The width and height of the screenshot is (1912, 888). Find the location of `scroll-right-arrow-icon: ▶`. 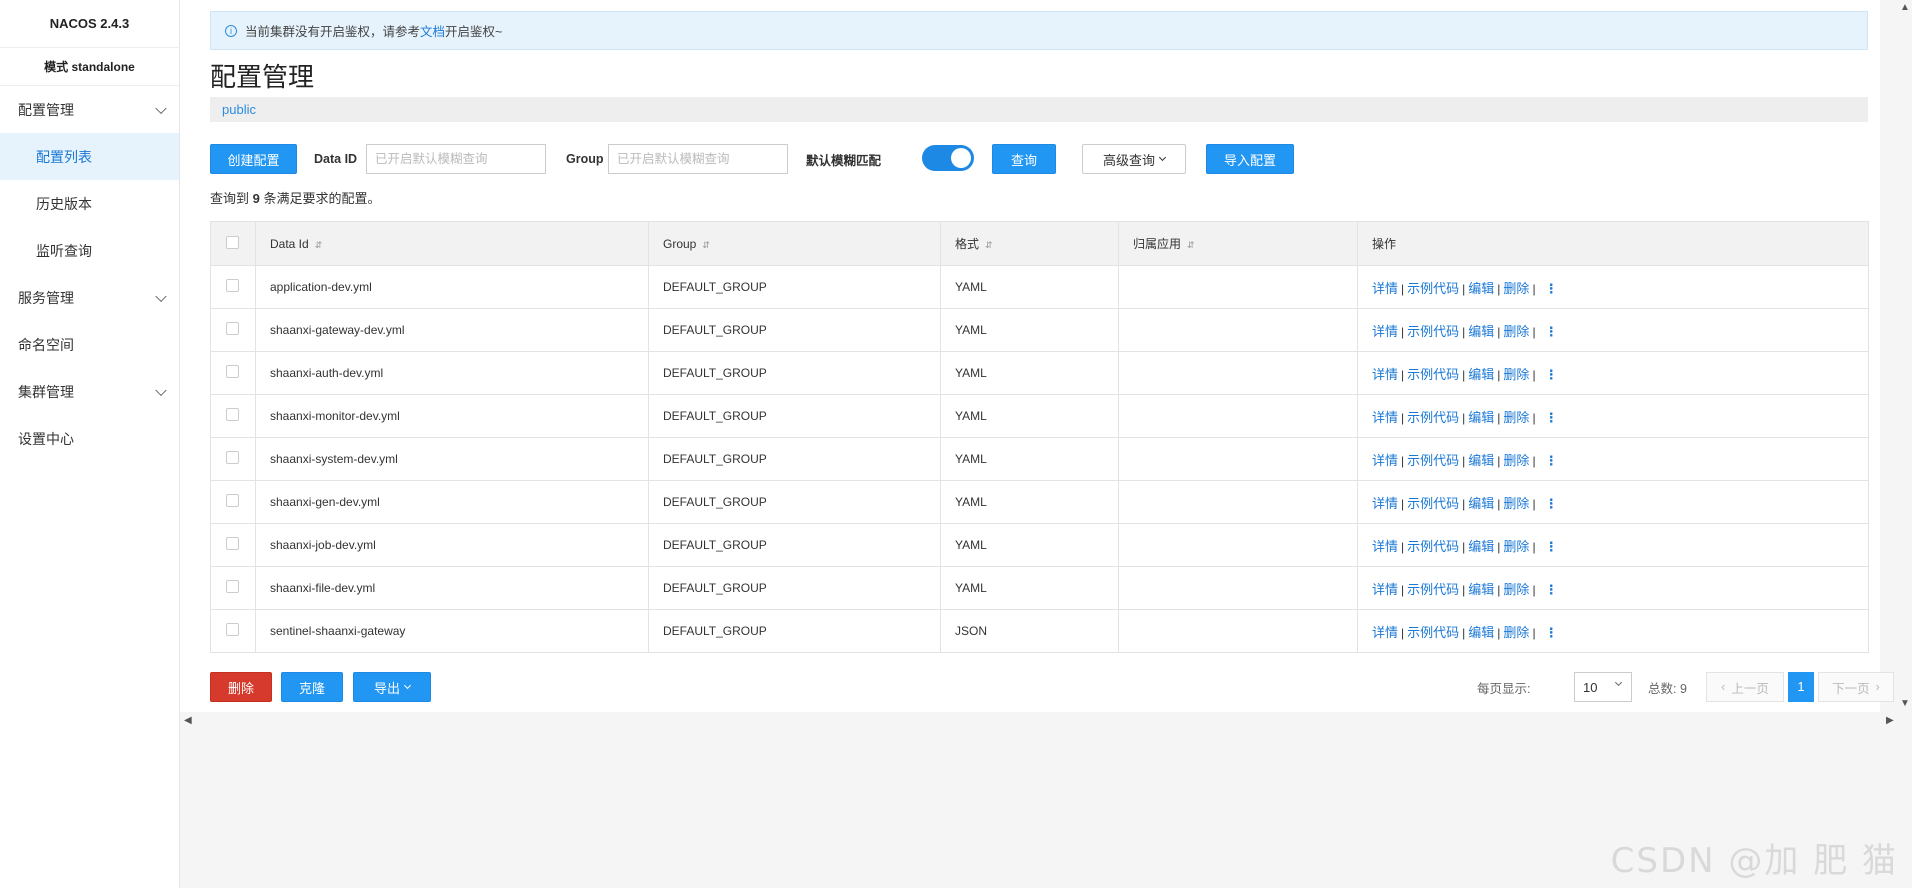

scroll-right-arrow-icon: ▶ is located at coordinates (1890, 720).